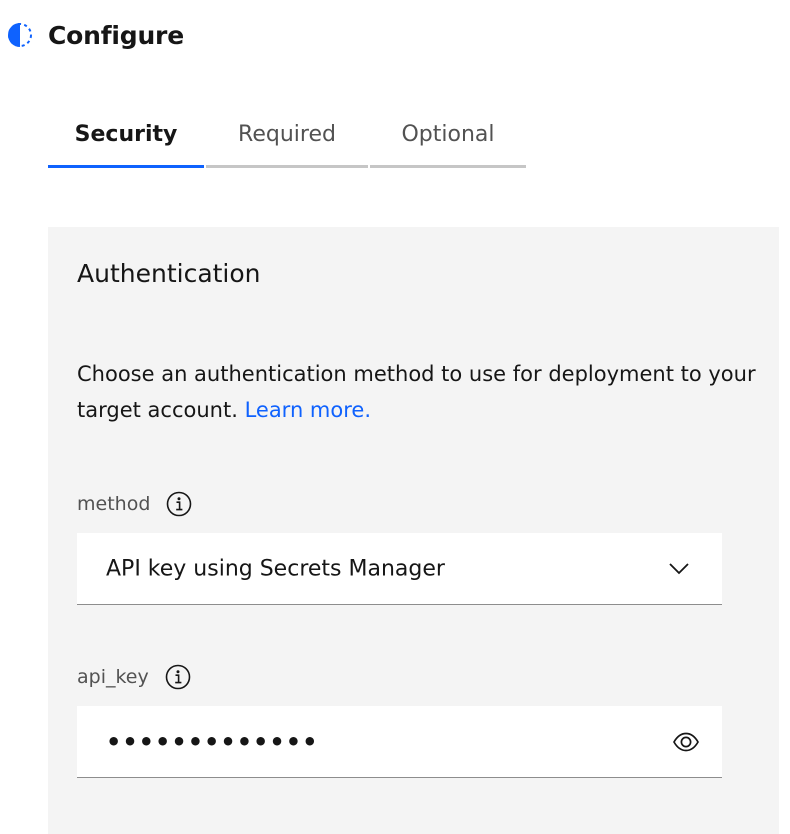 The image size is (790, 834). Describe the element at coordinates (114, 504) in the screenshot. I see `method-label-text: method` at that location.